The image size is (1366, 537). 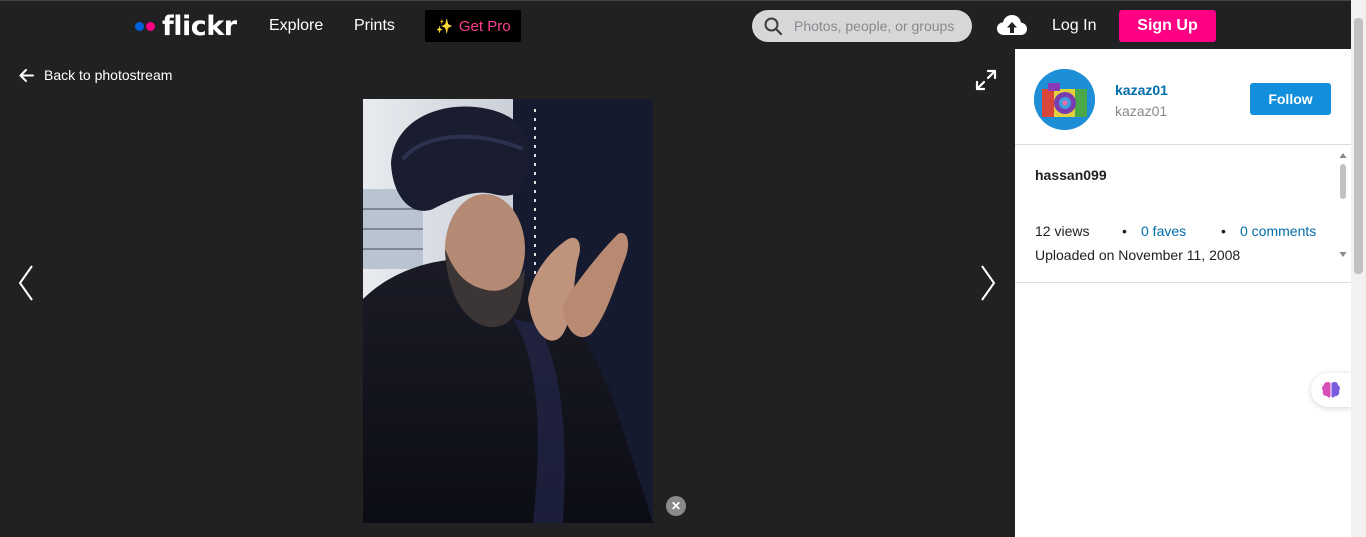 I want to click on views-count: 12 views, so click(x=1062, y=231).